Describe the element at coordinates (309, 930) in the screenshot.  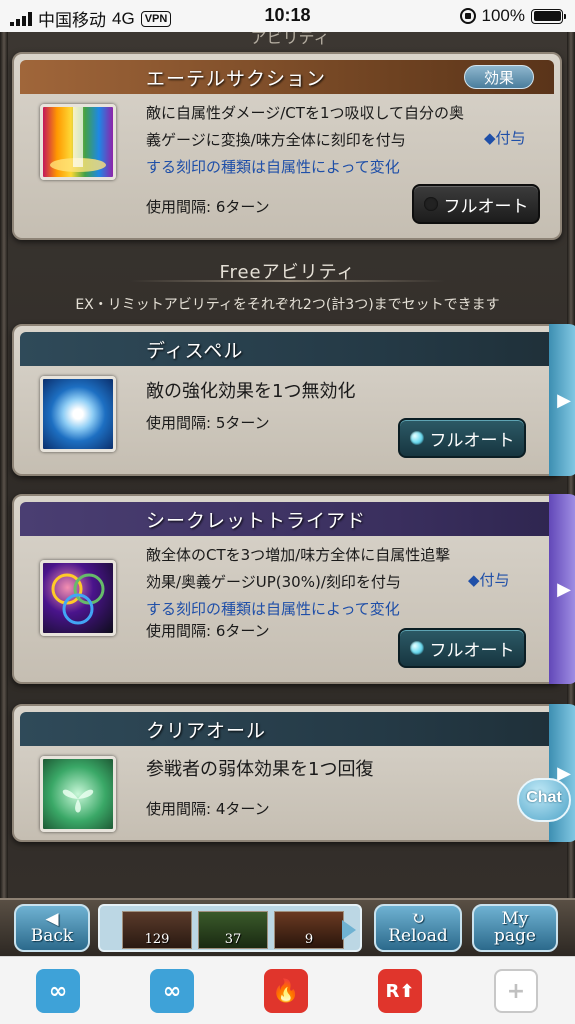
I see `quick-item-slot-3: 9` at that location.